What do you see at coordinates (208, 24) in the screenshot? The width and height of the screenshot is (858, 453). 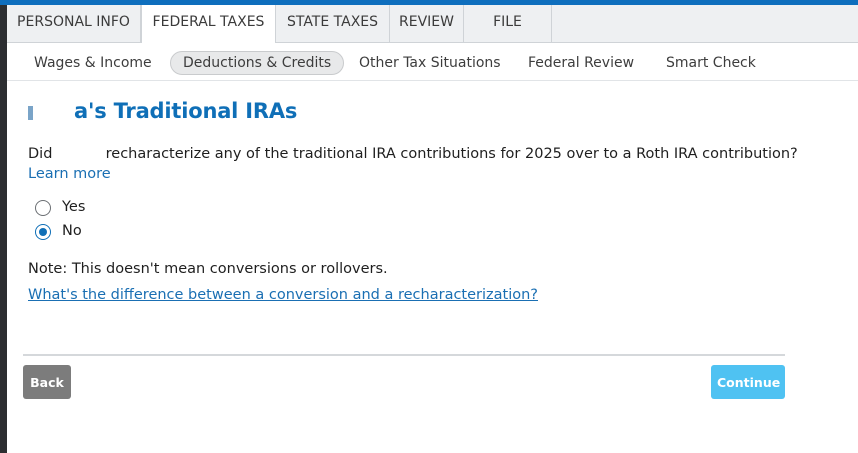 I see `tab-federal-taxes: FEDERAL TAXES` at bounding box center [208, 24].